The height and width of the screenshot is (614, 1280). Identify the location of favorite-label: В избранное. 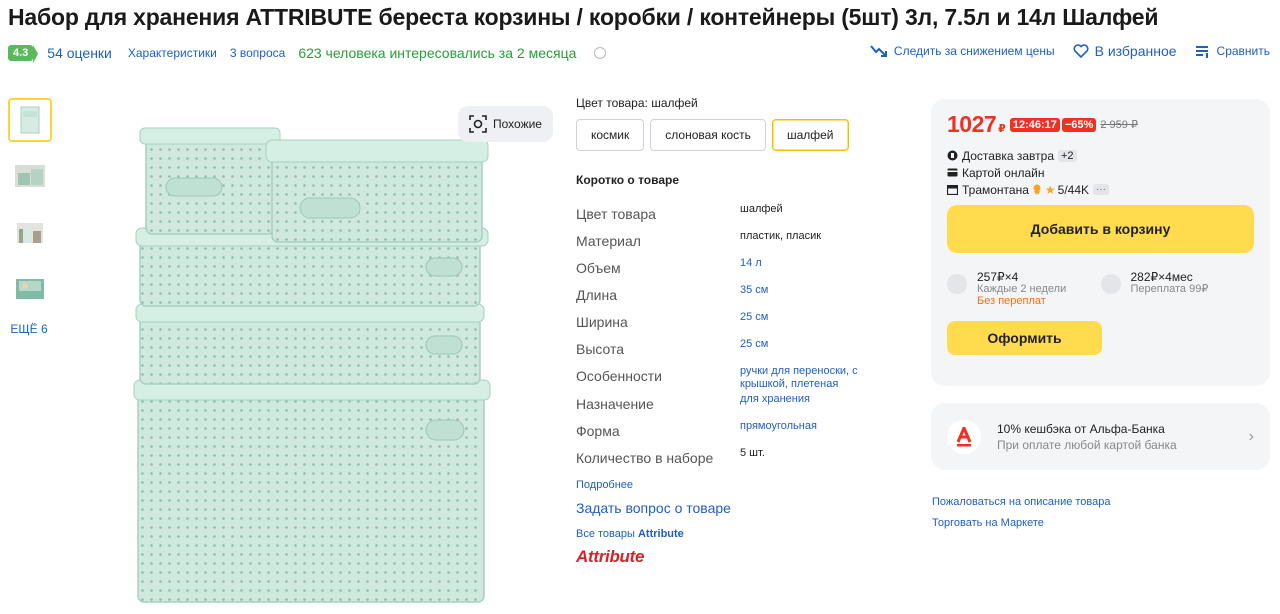
(1135, 51).